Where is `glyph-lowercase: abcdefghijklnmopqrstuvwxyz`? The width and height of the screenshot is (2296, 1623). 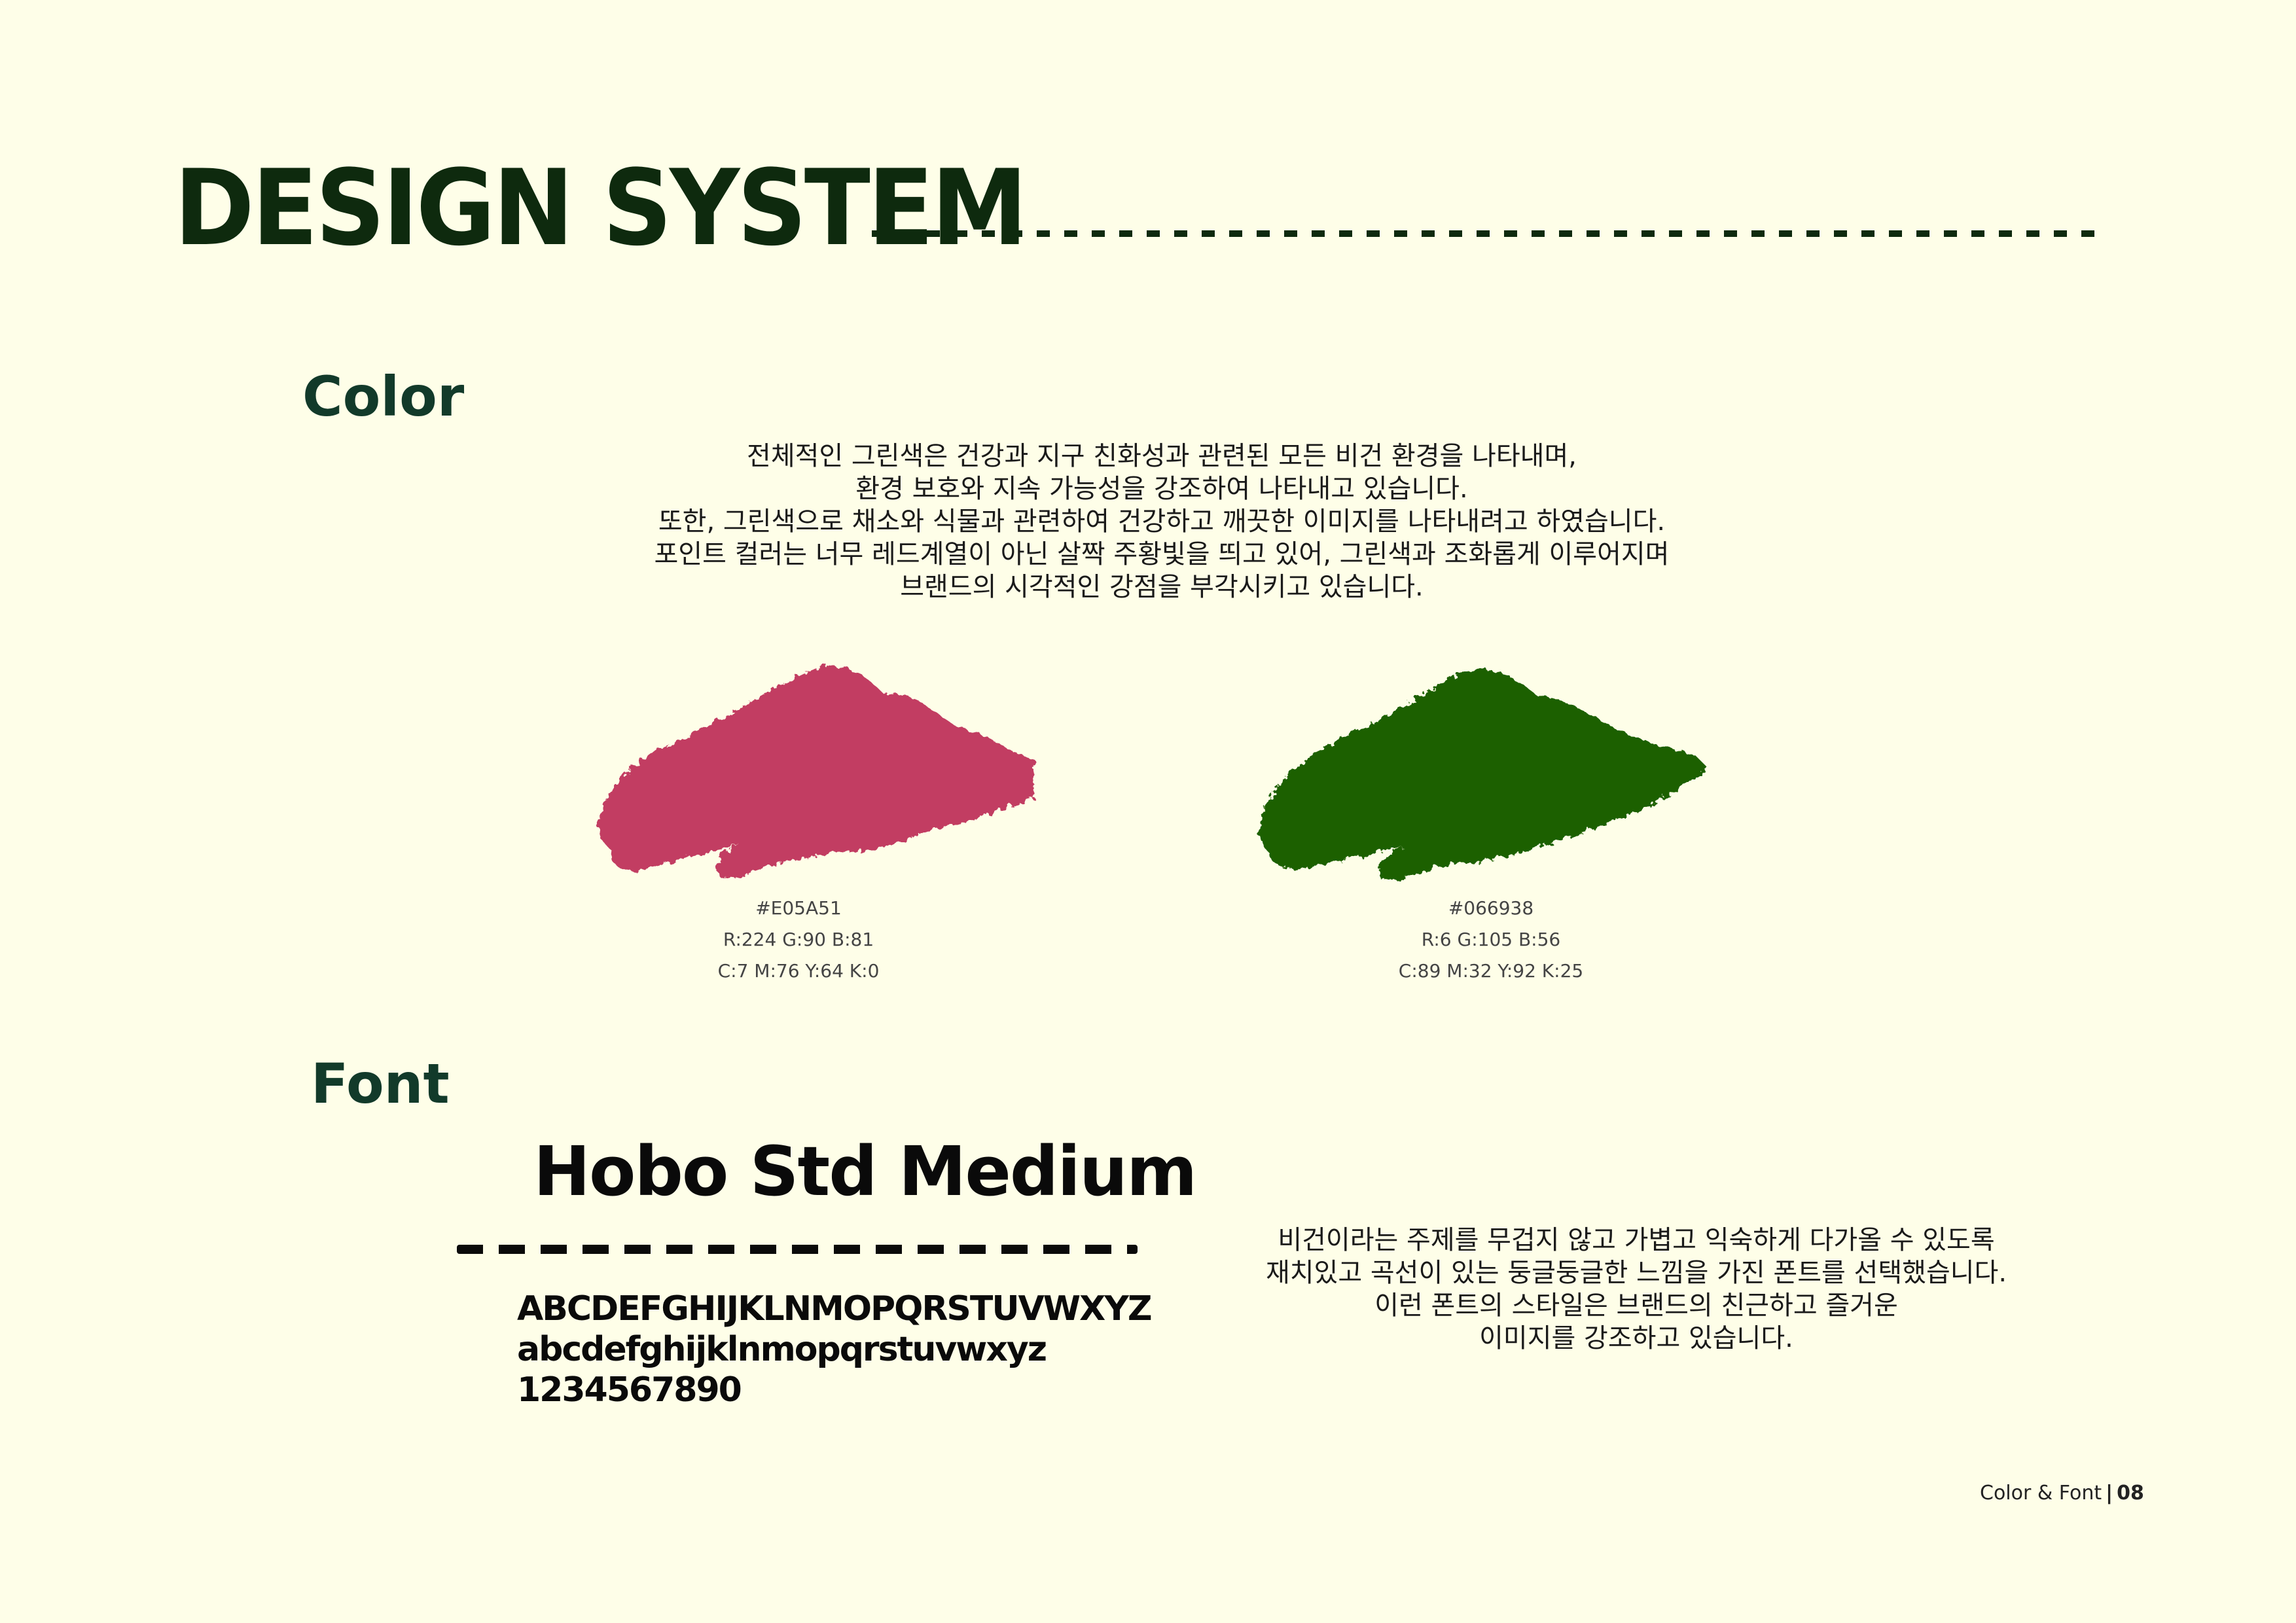
glyph-lowercase: abcdefghijklnmopqrstuvwxyz is located at coordinates (782, 1350).